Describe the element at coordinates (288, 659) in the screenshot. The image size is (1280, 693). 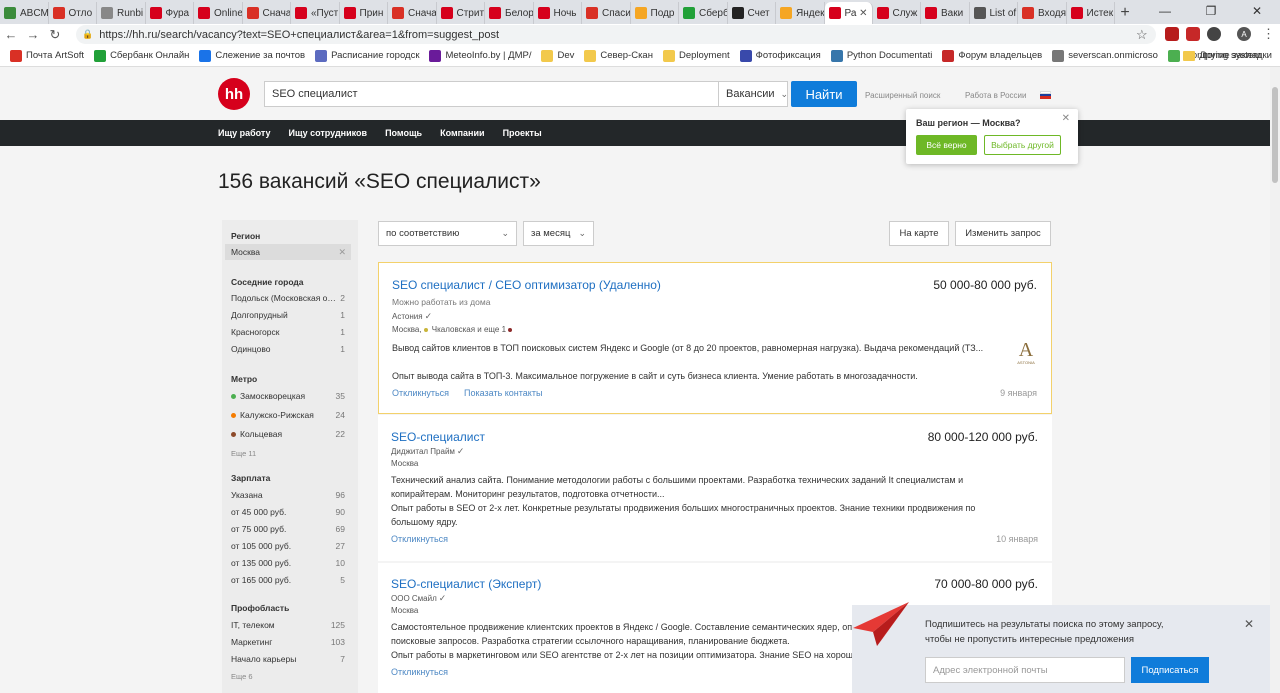
I see `filter-option-prof: Начало карьеры 7` at that location.